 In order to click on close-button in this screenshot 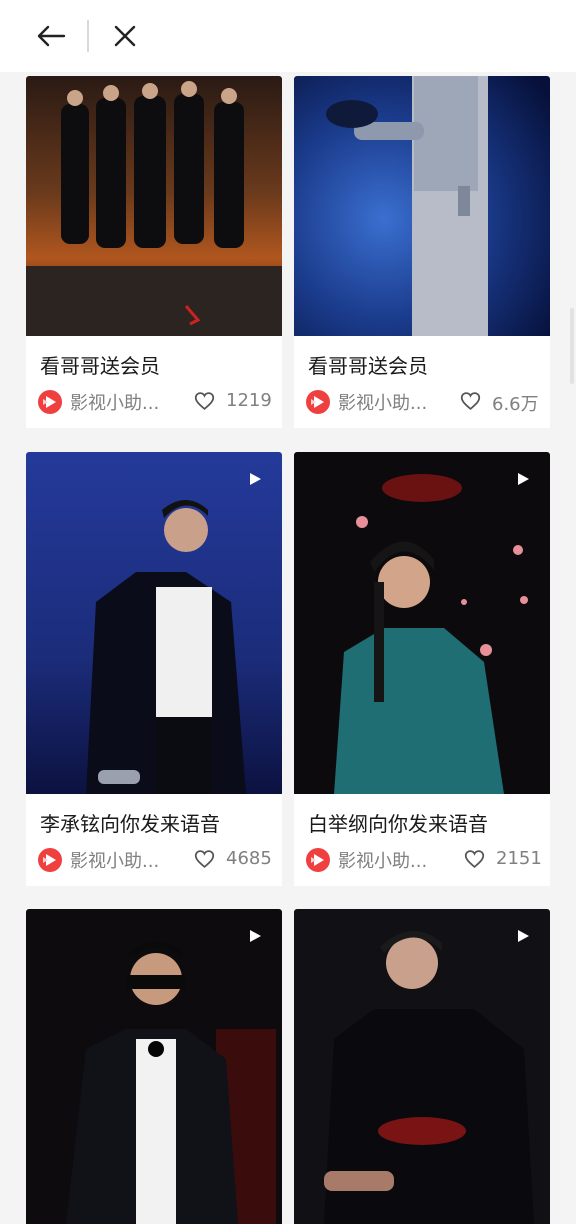, I will do `click(125, 36)`.